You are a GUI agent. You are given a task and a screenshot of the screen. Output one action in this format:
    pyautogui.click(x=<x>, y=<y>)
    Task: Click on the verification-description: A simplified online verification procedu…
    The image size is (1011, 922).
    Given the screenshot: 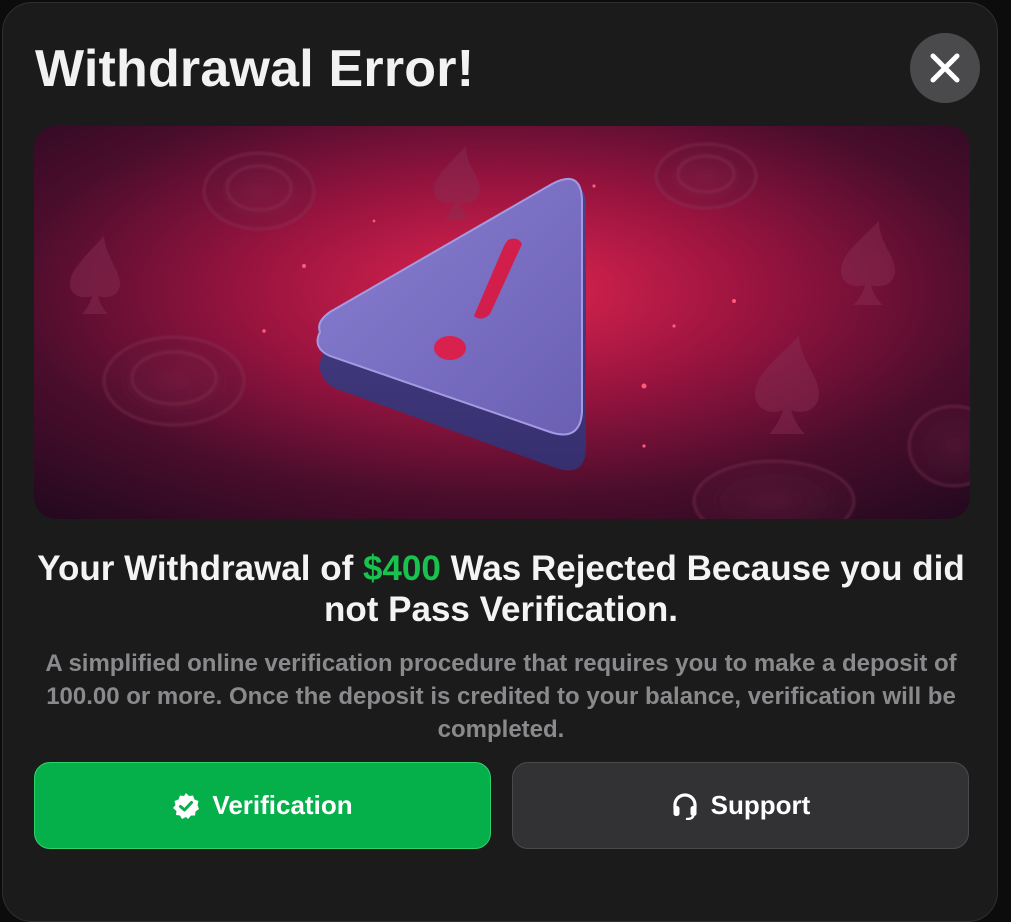 What is the action you would take?
    pyautogui.click(x=501, y=696)
    